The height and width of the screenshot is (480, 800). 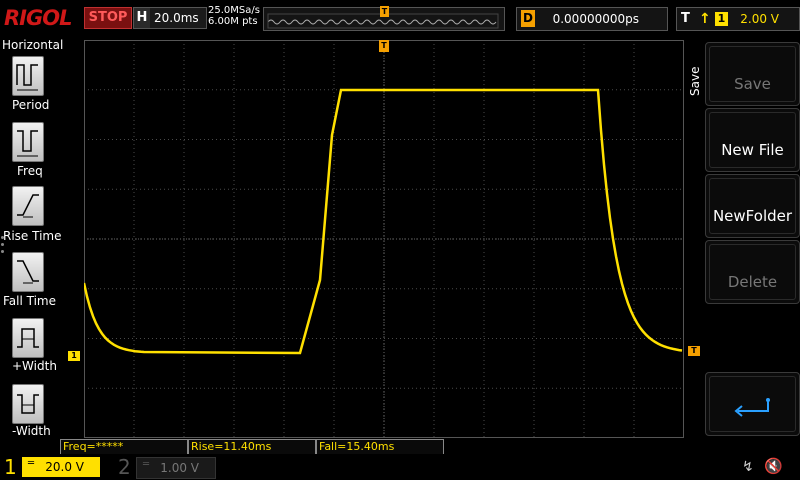 I want to click on return-button, so click(x=752, y=404).